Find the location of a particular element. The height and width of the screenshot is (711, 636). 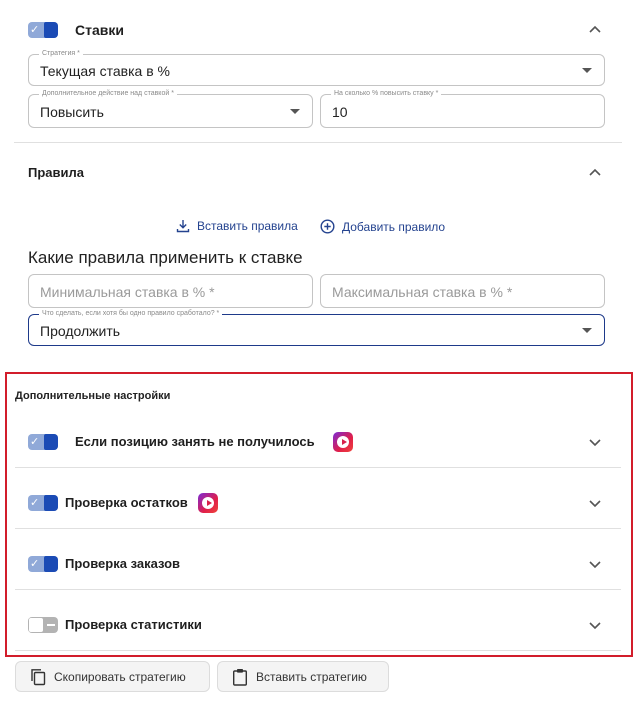

percent-input: На сколько % повысить ставку * 10 is located at coordinates (462, 108).